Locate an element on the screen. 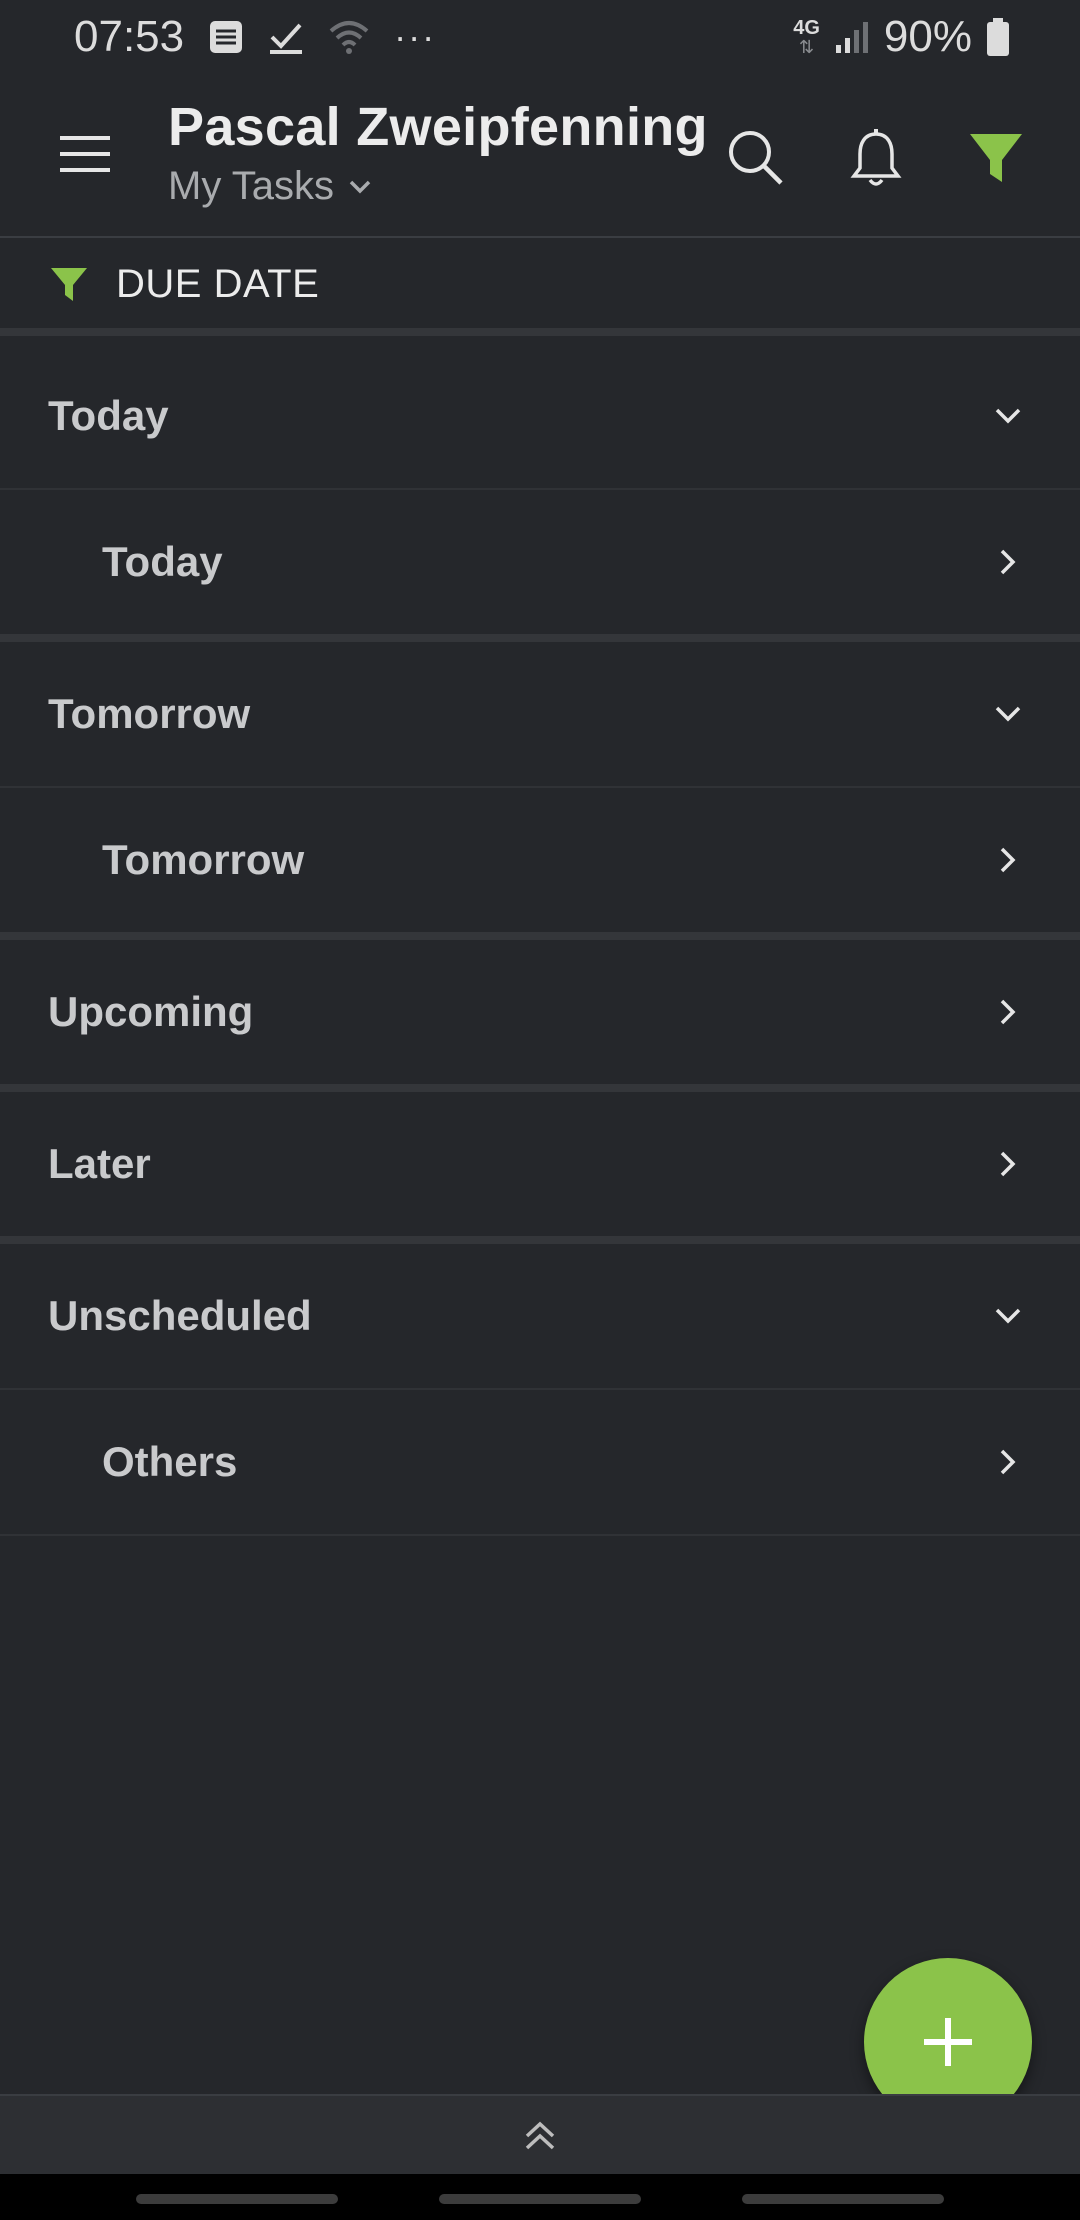 This screenshot has height=2220, width=1080. nav-recents-button is located at coordinates (237, 2199).